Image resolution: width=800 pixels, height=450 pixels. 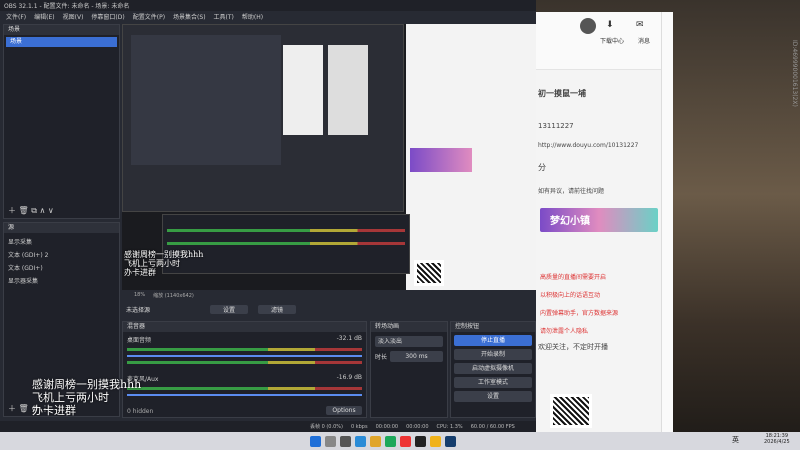 What do you see at coordinates (61, 281) in the screenshot?
I see `source-item: 显示器采集` at bounding box center [61, 281].